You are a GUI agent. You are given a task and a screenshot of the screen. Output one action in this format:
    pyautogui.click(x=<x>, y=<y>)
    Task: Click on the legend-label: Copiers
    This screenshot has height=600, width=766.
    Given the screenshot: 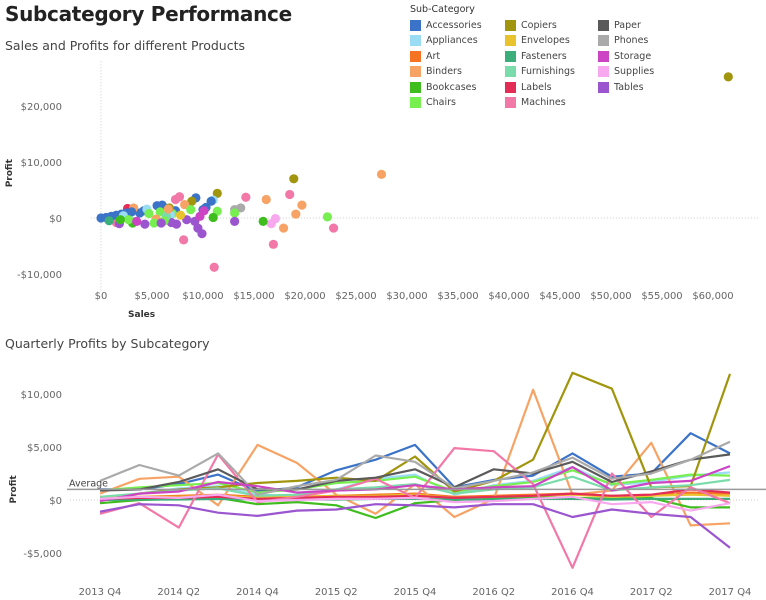 What is the action you would take?
    pyautogui.click(x=539, y=25)
    